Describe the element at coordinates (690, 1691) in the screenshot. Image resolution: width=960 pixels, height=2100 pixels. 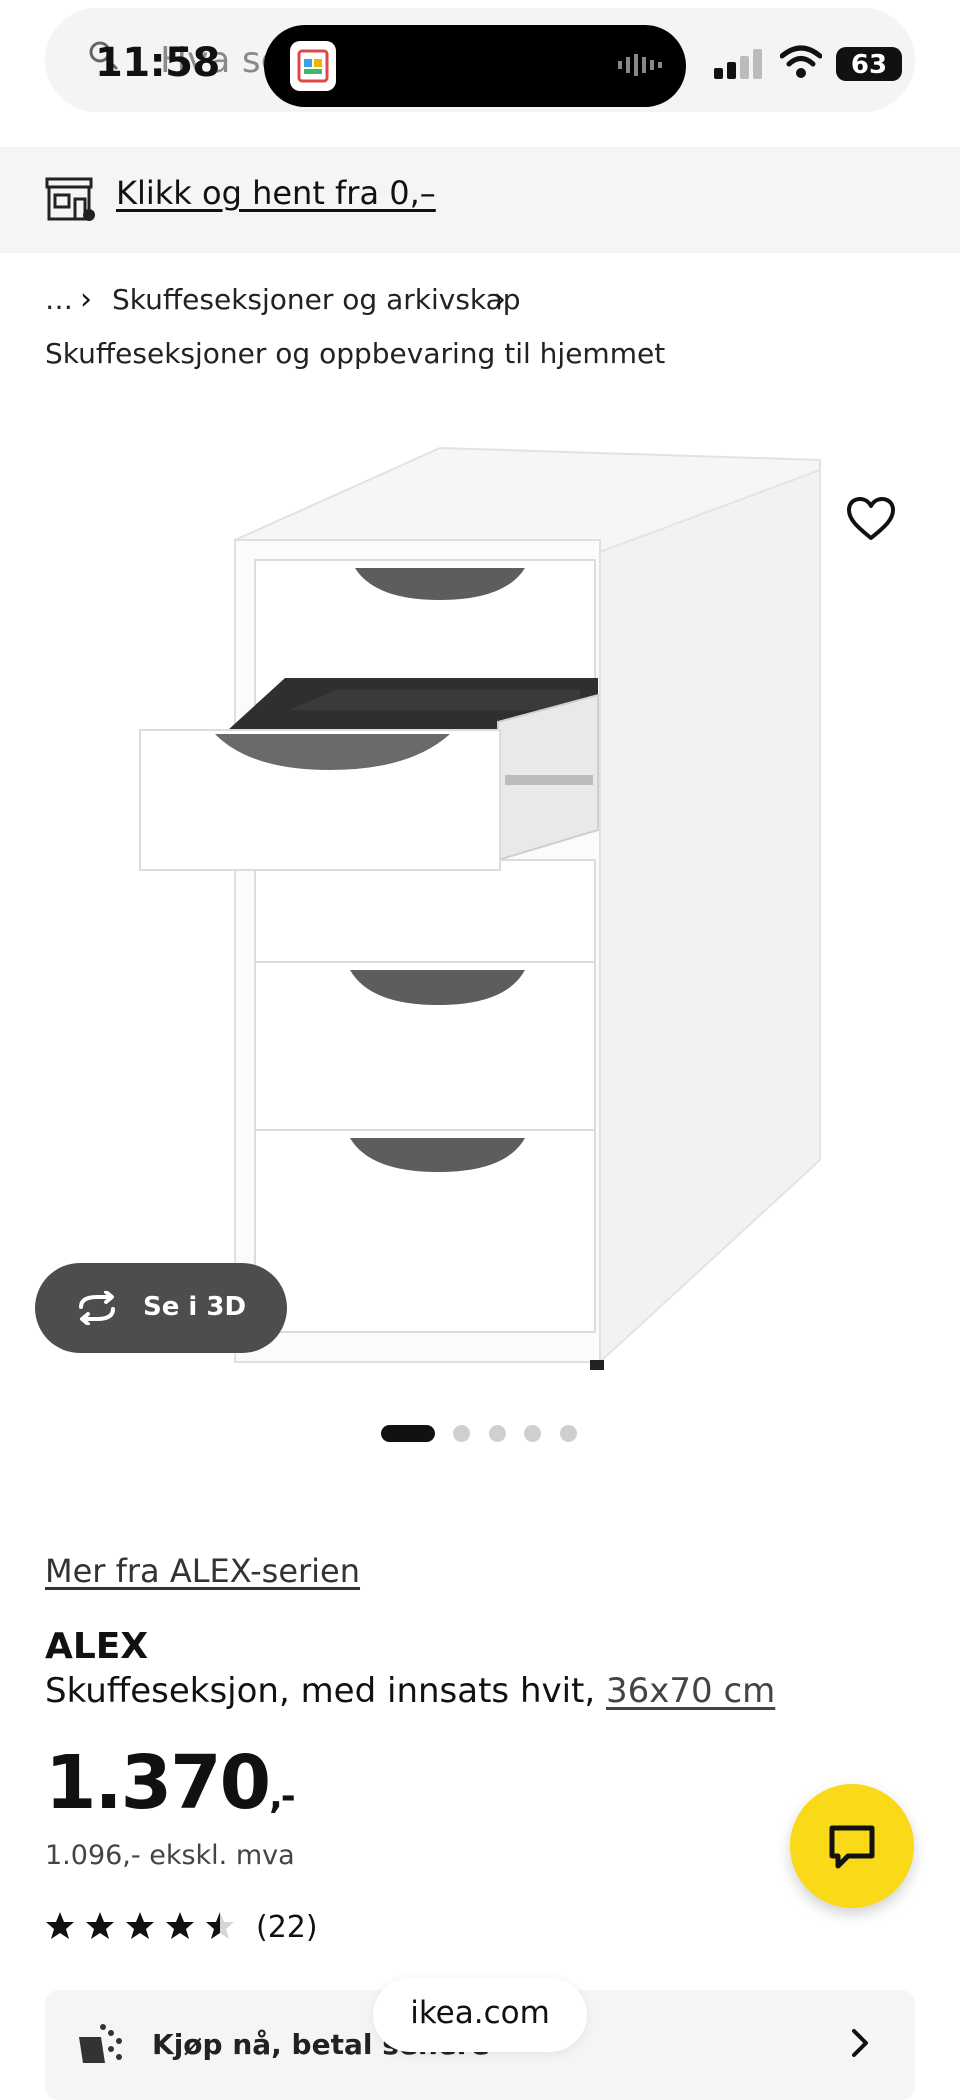
I see `size-link: 36x70 cm` at that location.